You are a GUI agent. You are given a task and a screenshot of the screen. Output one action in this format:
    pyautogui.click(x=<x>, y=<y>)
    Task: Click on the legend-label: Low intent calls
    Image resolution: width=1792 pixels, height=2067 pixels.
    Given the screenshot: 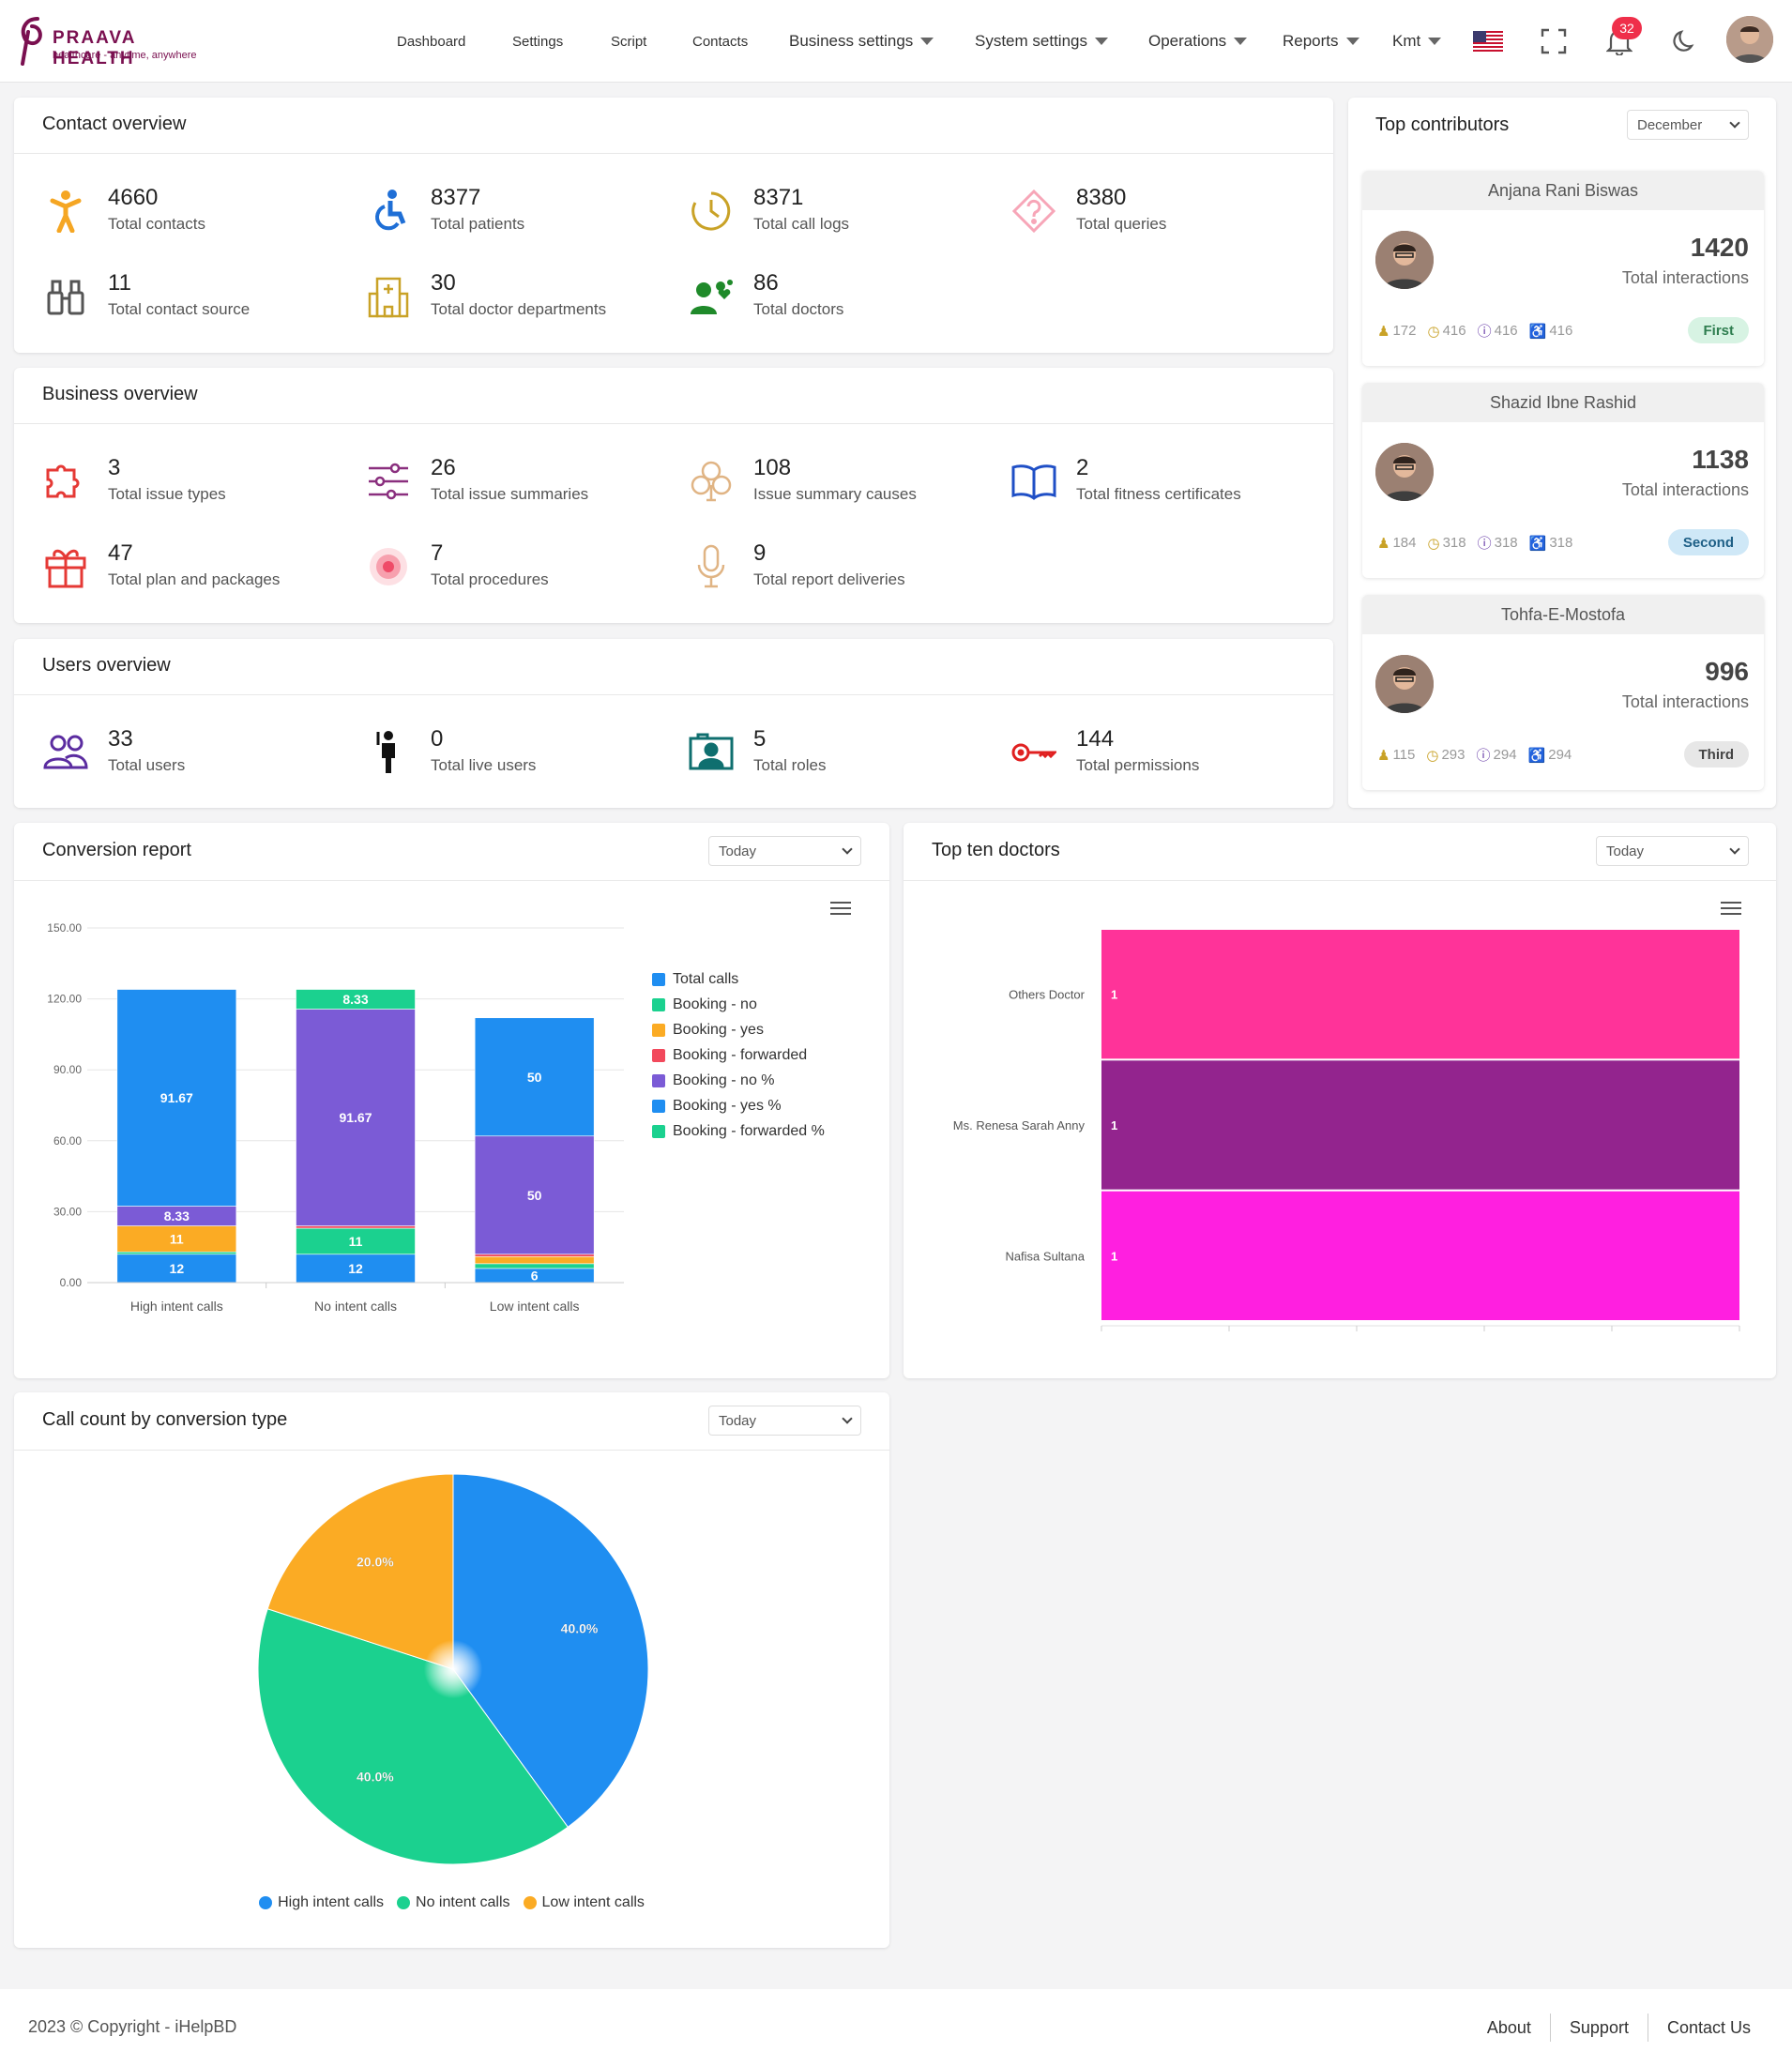 What is the action you would take?
    pyautogui.click(x=593, y=1901)
    